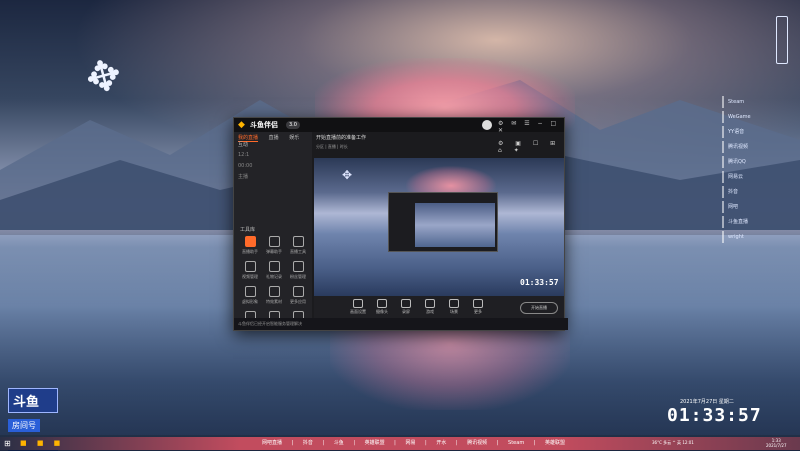 The image size is (800, 451). I want to click on tool-item: 直播助手, so click(250, 245).